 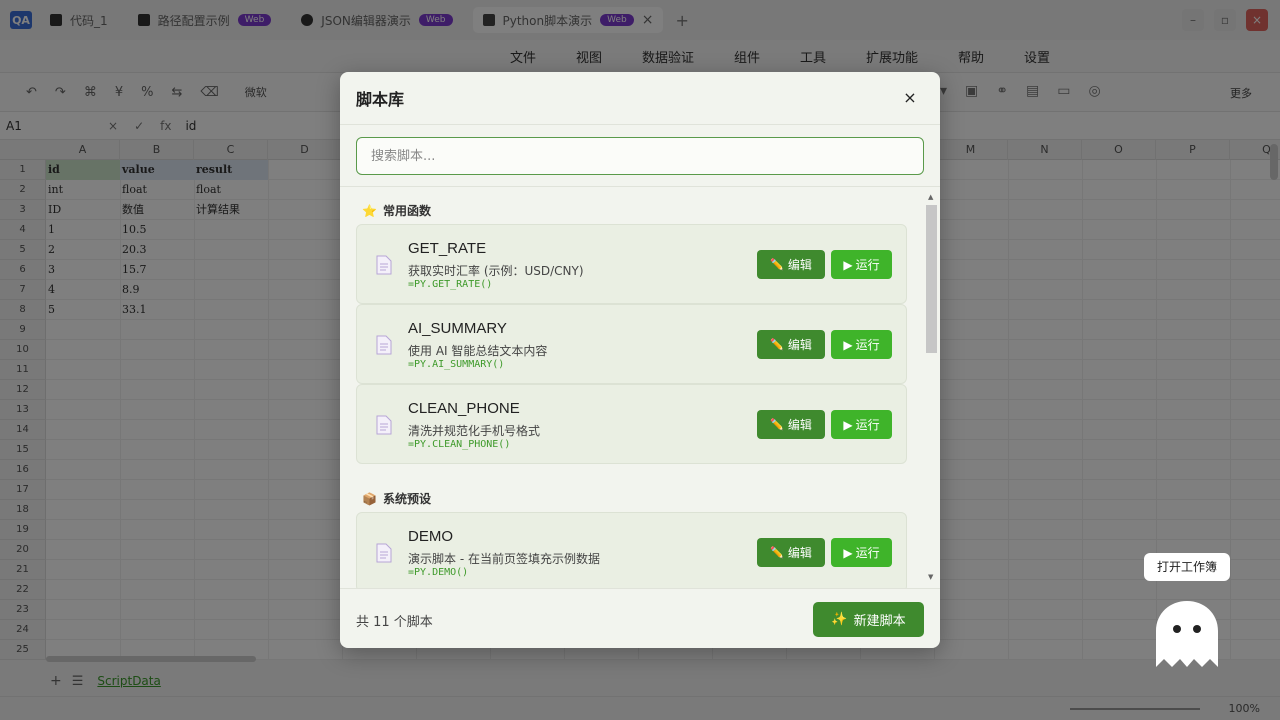 What do you see at coordinates (447, 248) in the screenshot?
I see `script-name: GET_RATE` at bounding box center [447, 248].